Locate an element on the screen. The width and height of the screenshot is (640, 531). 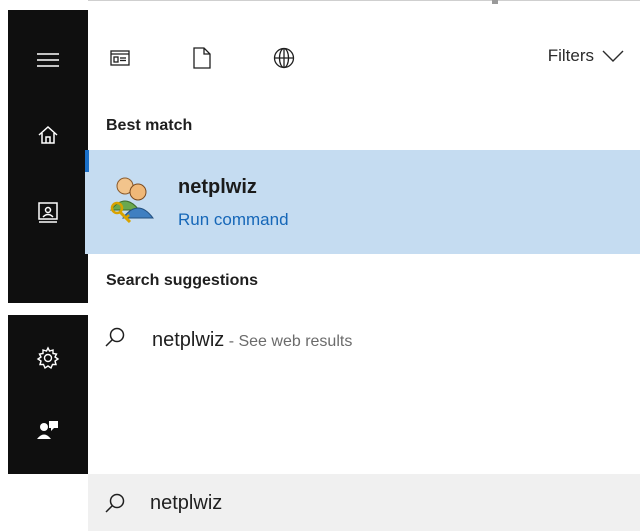
notebook-icon is located at coordinates (48, 213).